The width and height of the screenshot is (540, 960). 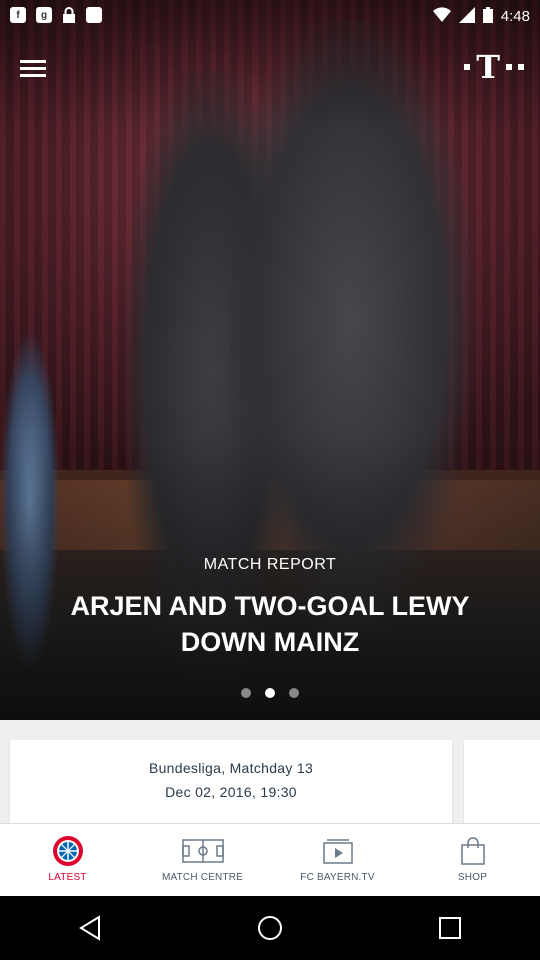 I want to click on article-kicker: MATCH REPORT, so click(x=270, y=564).